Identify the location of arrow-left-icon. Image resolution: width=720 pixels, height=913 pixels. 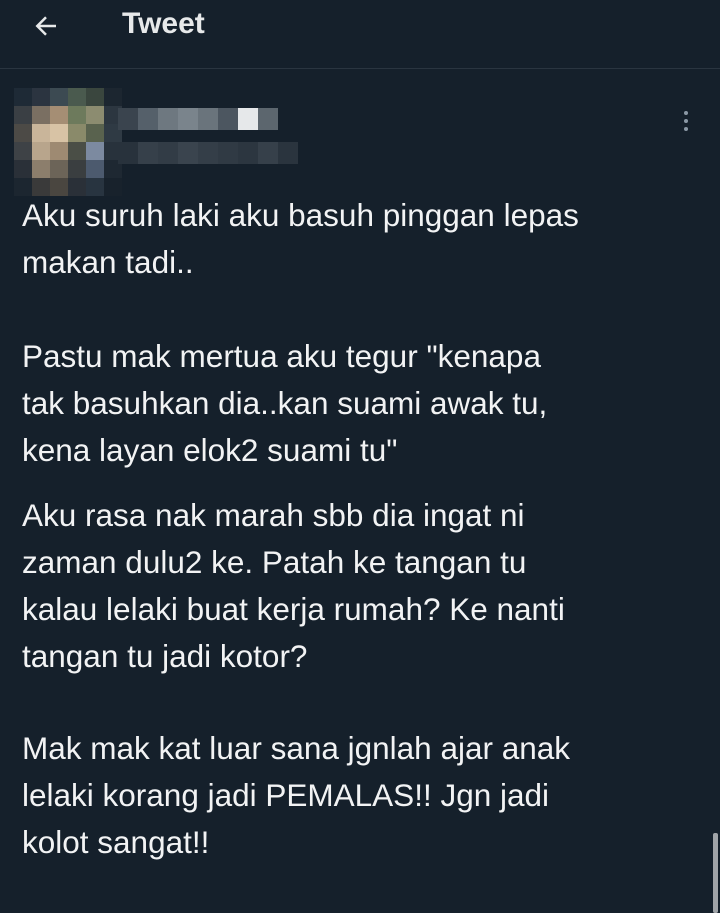
(45, 26).